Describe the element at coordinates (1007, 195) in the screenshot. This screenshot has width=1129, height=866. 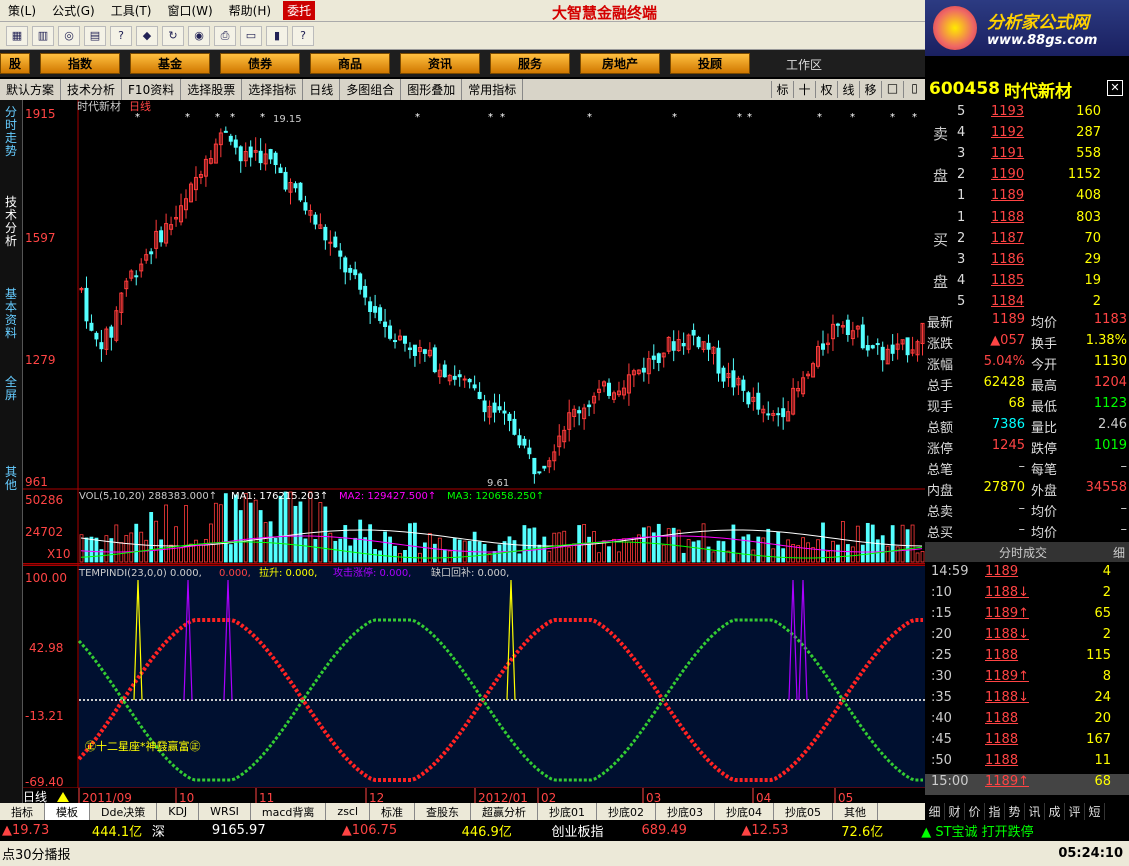
I see `sell-price: 1189` at that location.